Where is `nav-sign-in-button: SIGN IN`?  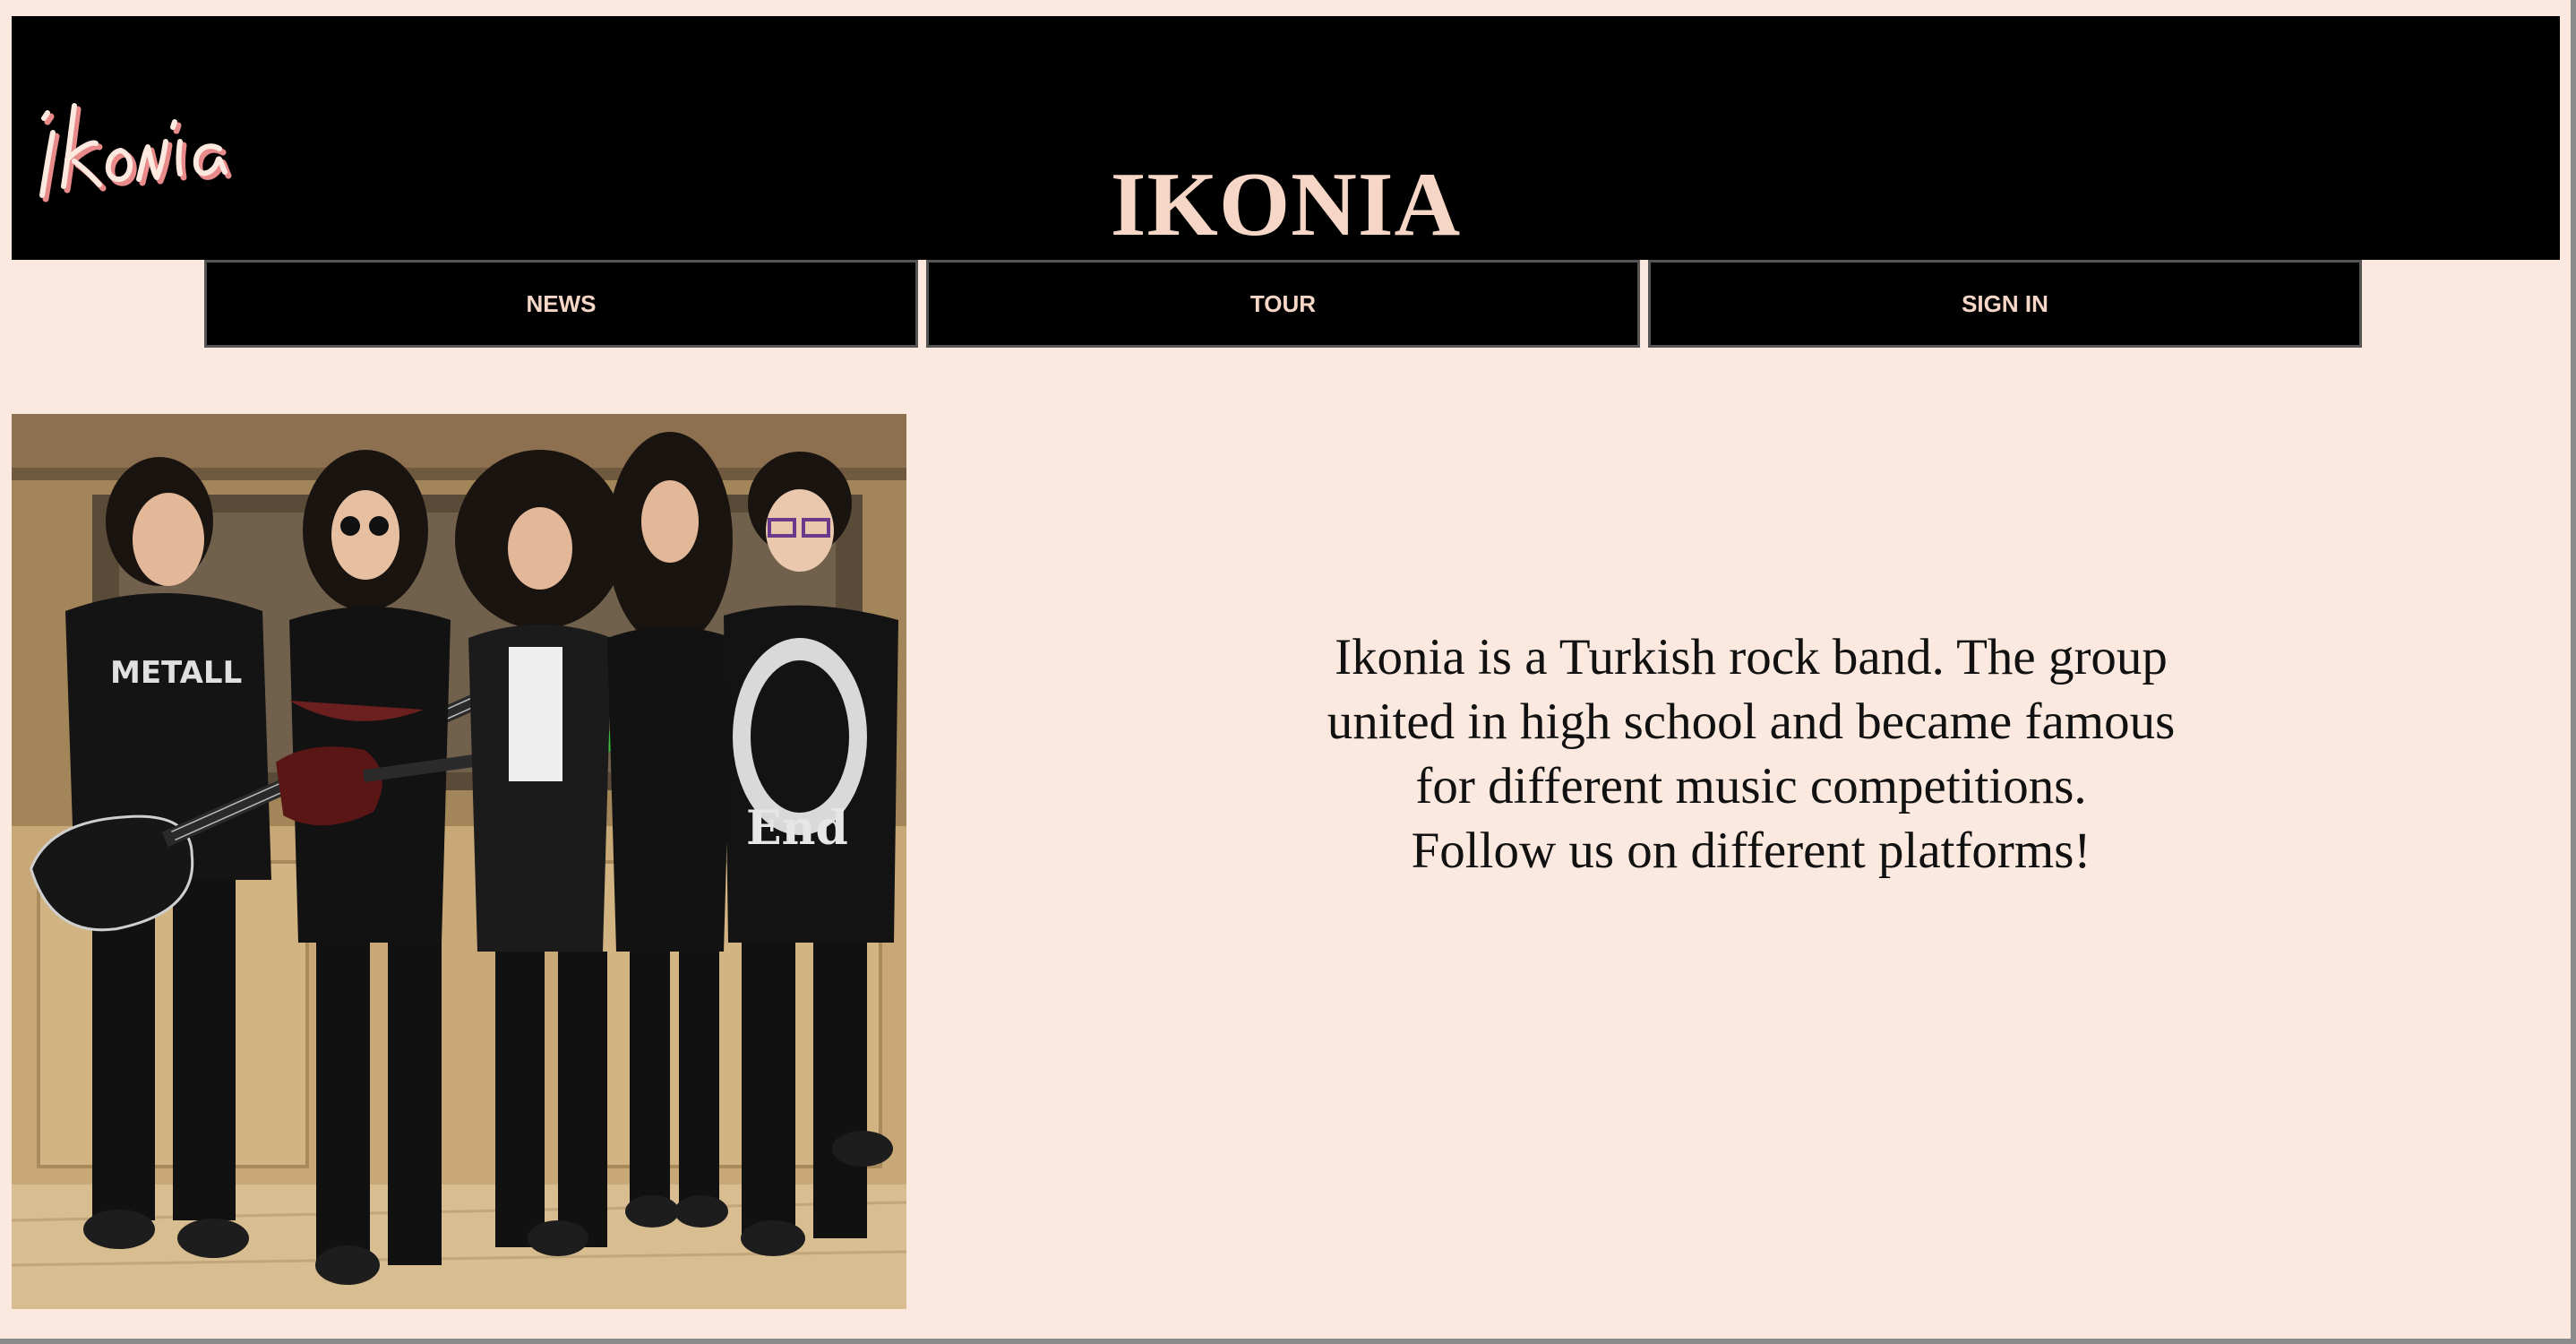
nav-sign-in-button: SIGN IN is located at coordinates (2005, 304).